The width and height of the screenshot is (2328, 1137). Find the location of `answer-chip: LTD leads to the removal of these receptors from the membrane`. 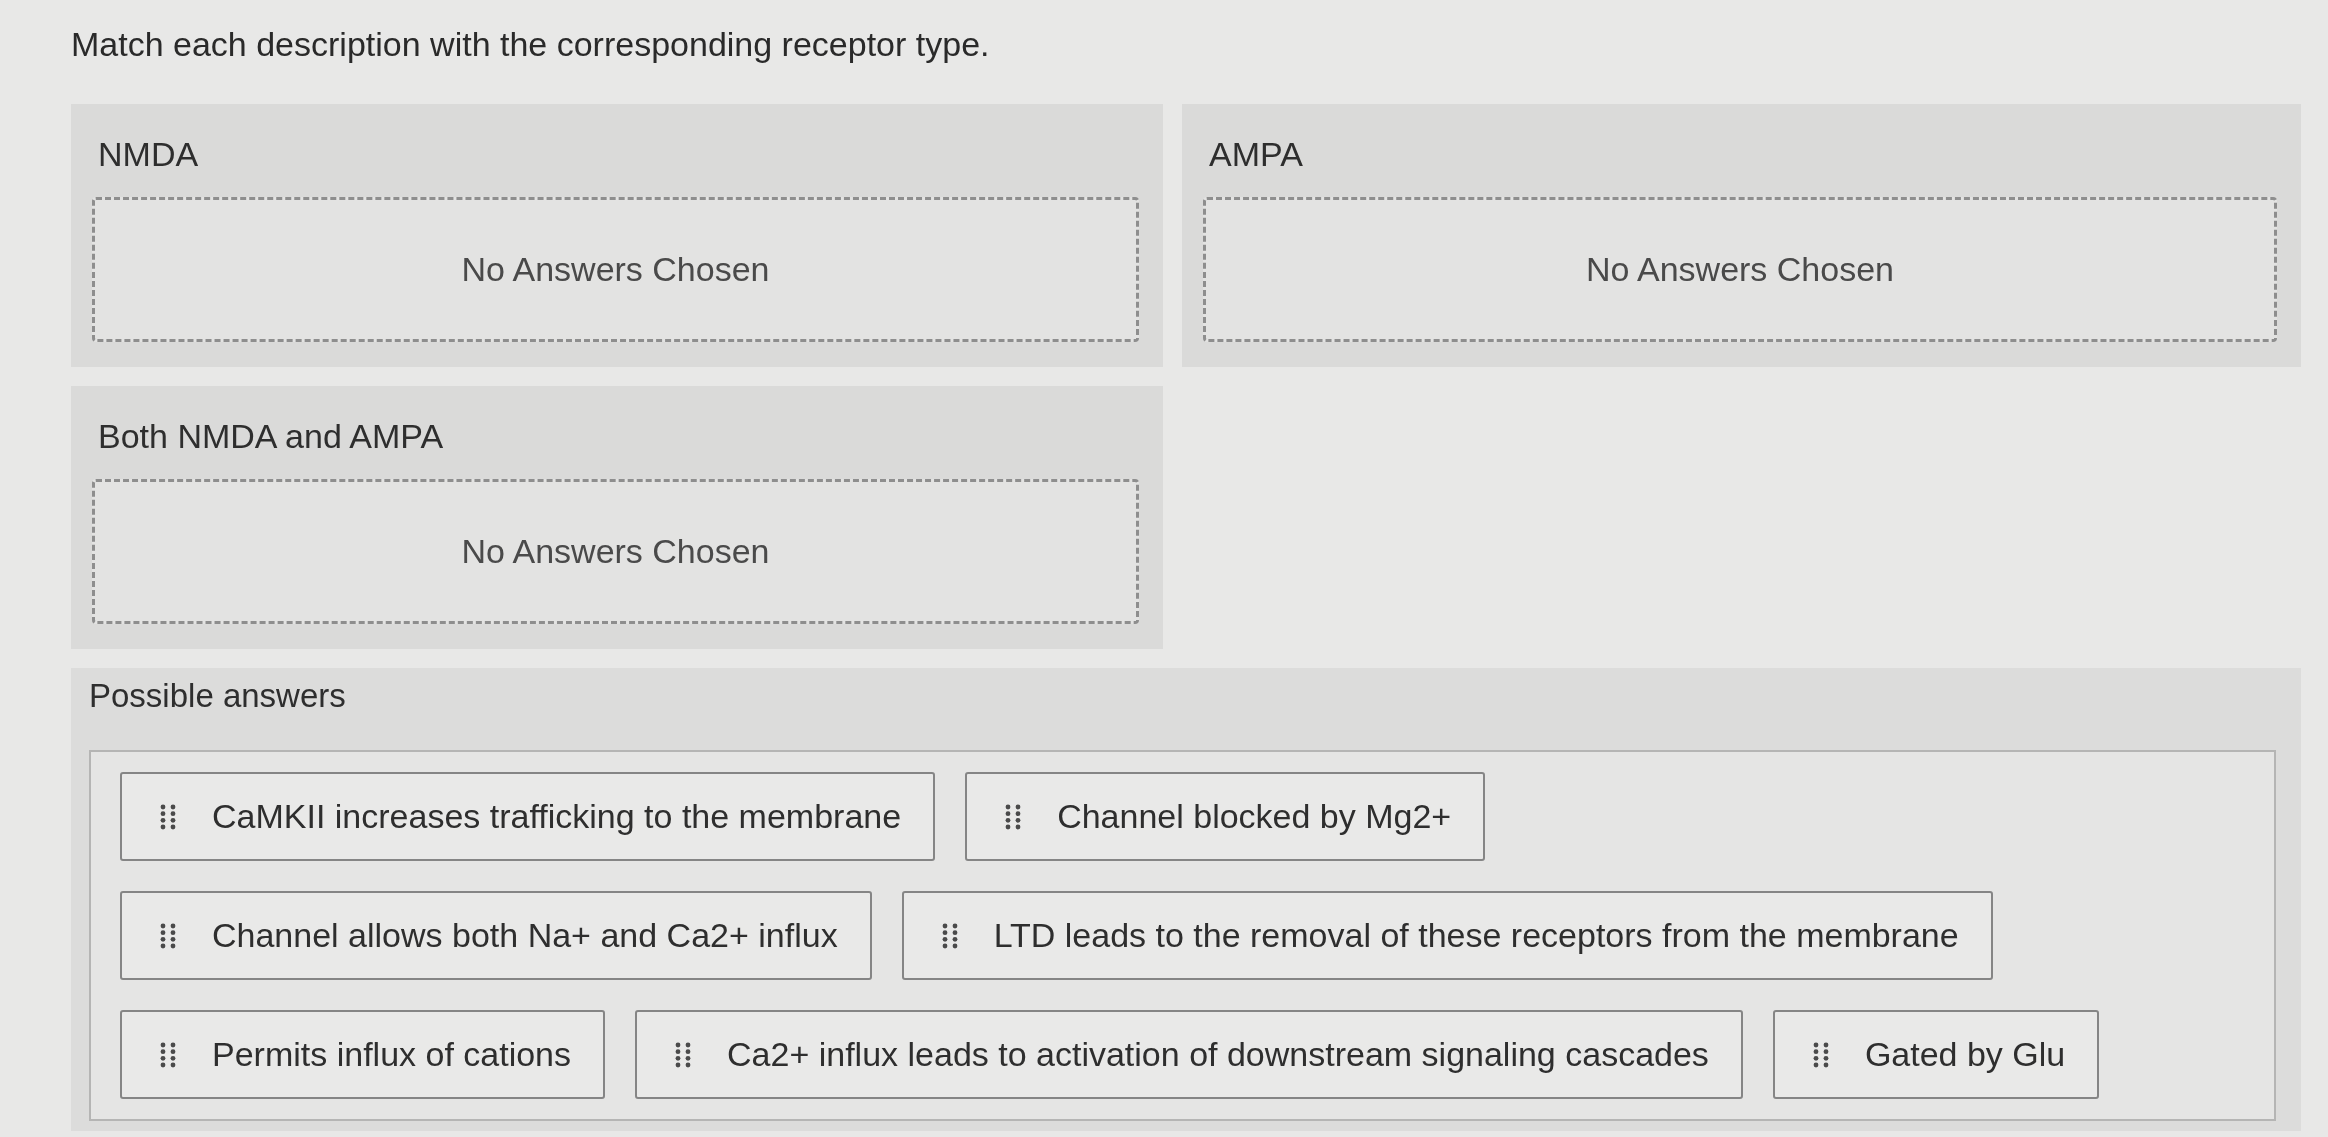

answer-chip: LTD leads to the removal of these receptors from the membrane is located at coordinates (1447, 935).